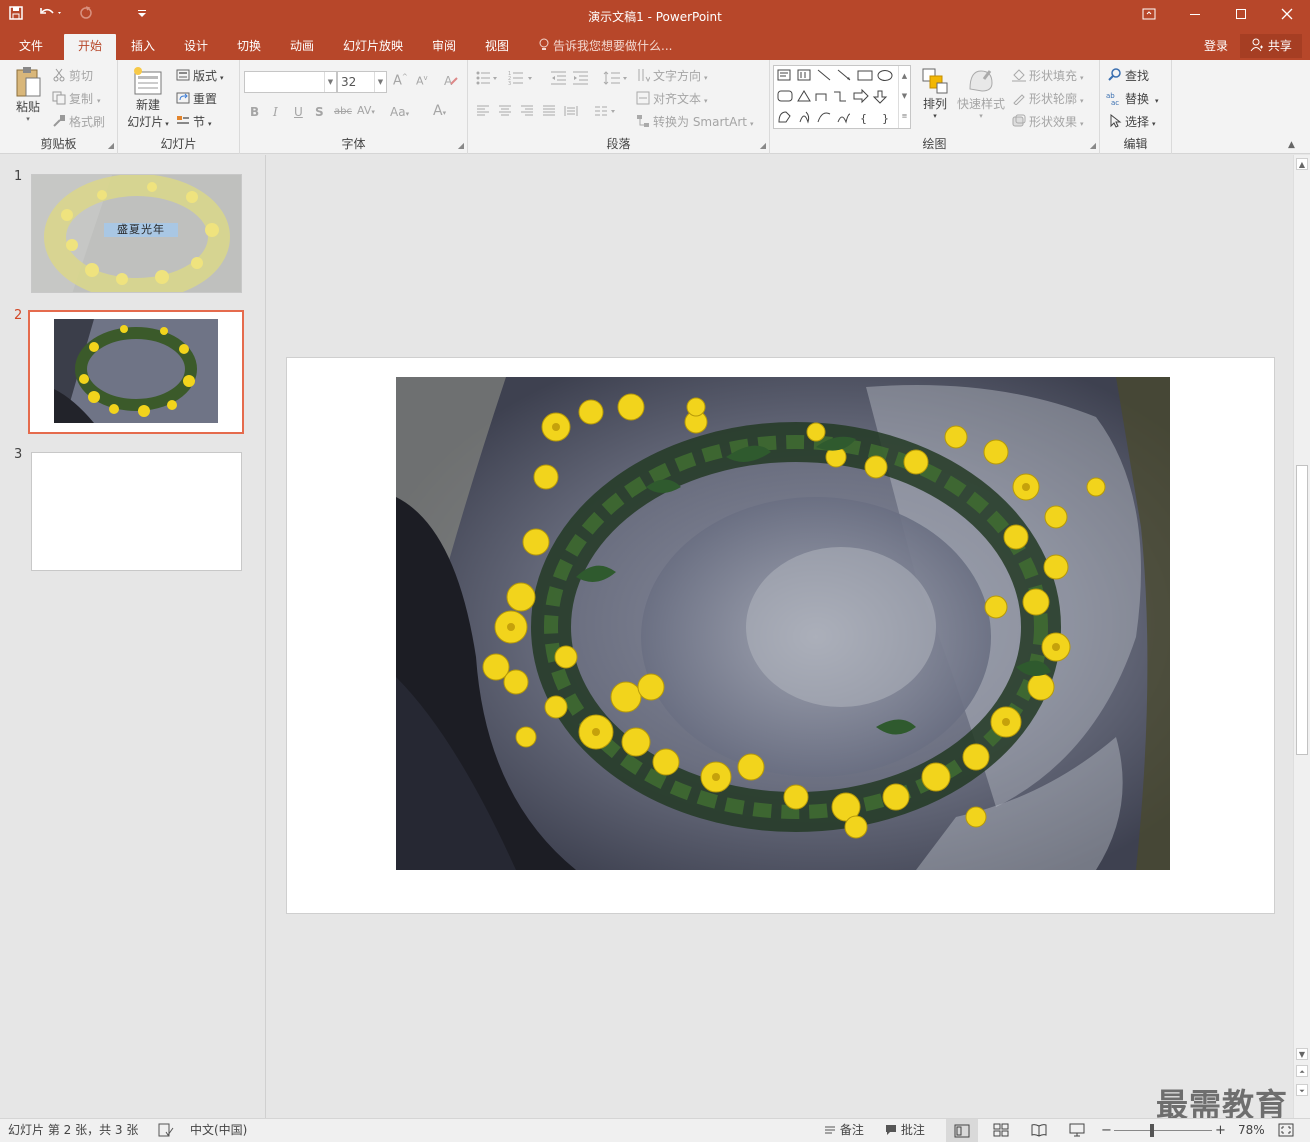 This screenshot has height=1142, width=1310. I want to click on scroll-up-icon: ▲, so click(1302, 164).